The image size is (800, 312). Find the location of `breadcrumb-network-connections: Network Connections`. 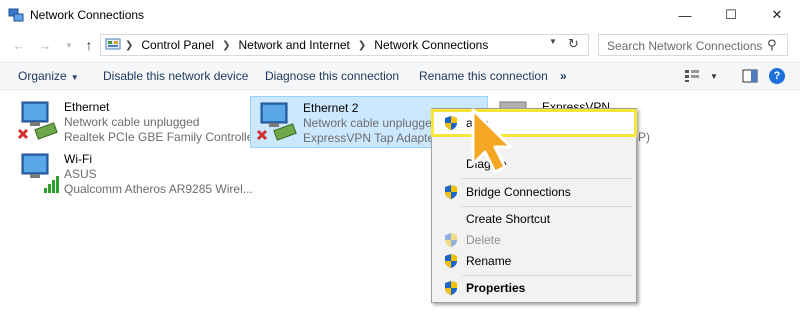

breadcrumb-network-connections: Network Connections is located at coordinates (431, 45).